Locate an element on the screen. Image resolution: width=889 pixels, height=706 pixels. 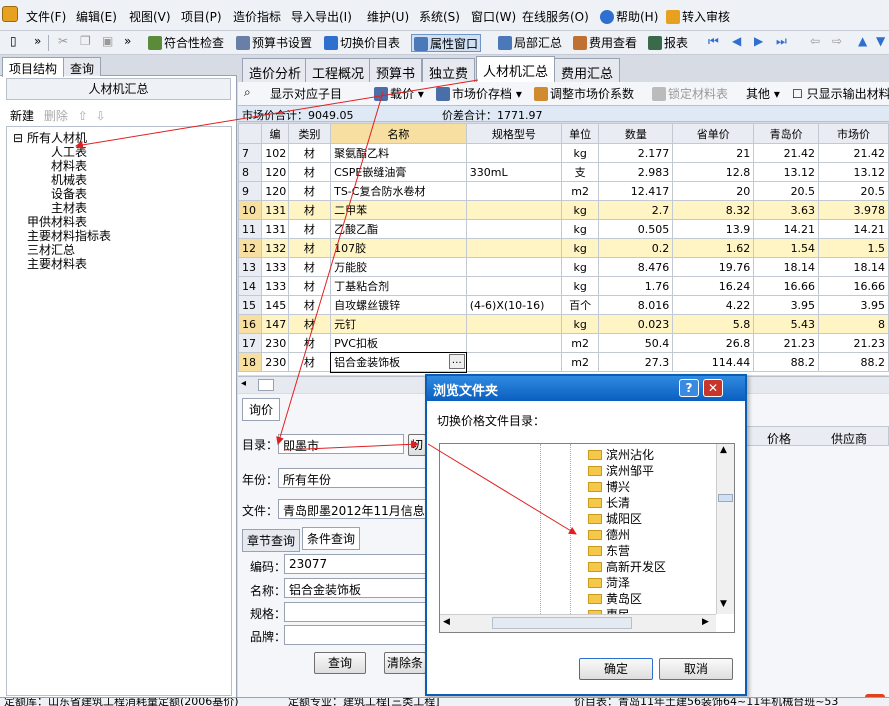
cell-qty: 2.983 is located at coordinates (636, 172).